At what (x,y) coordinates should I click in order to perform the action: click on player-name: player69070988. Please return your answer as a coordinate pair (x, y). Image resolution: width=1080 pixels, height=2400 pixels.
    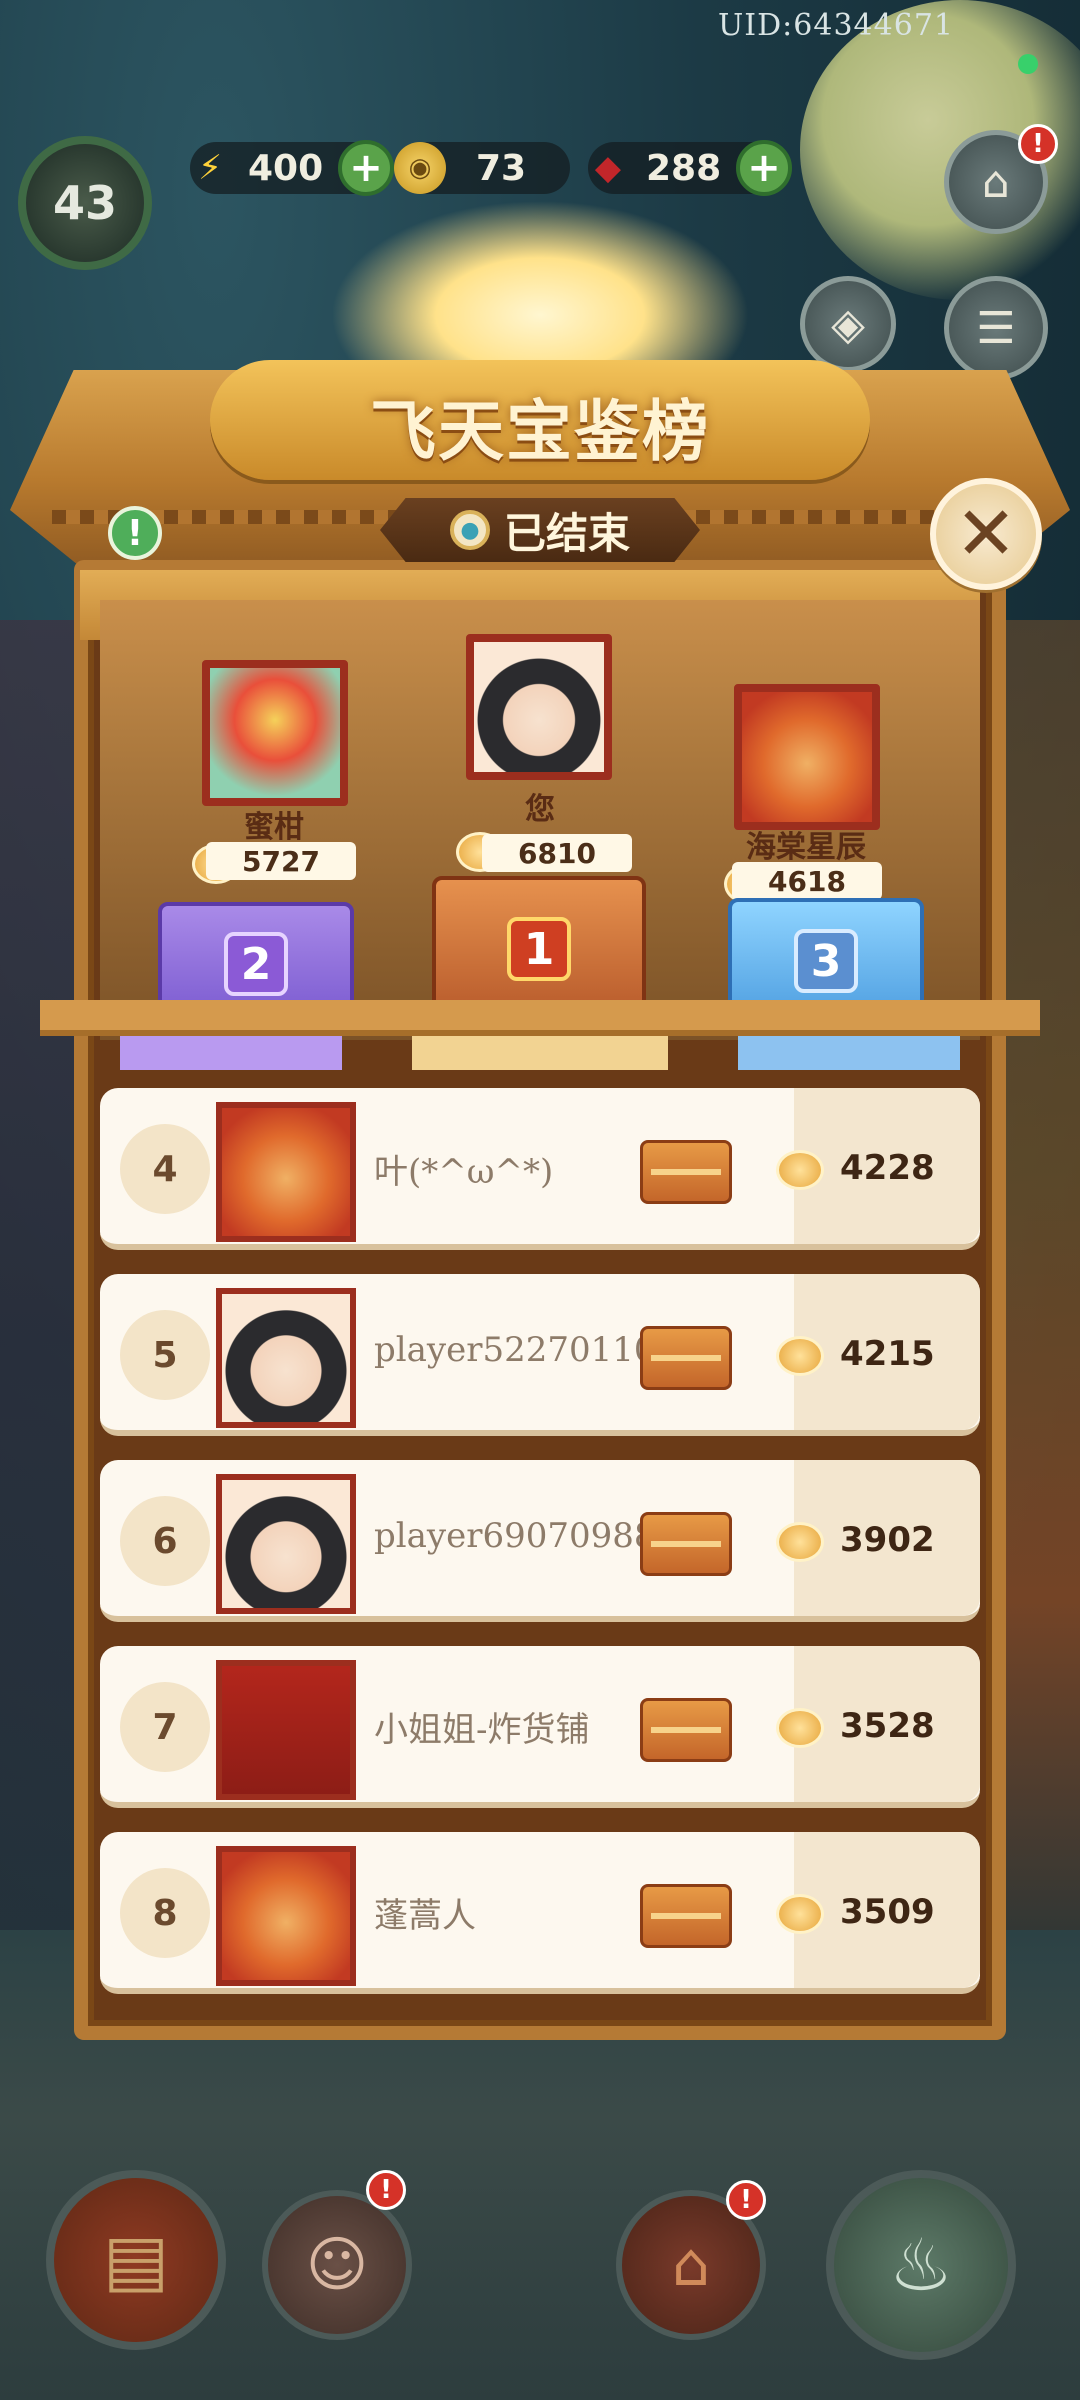
    Looking at the image, I should click on (515, 1536).